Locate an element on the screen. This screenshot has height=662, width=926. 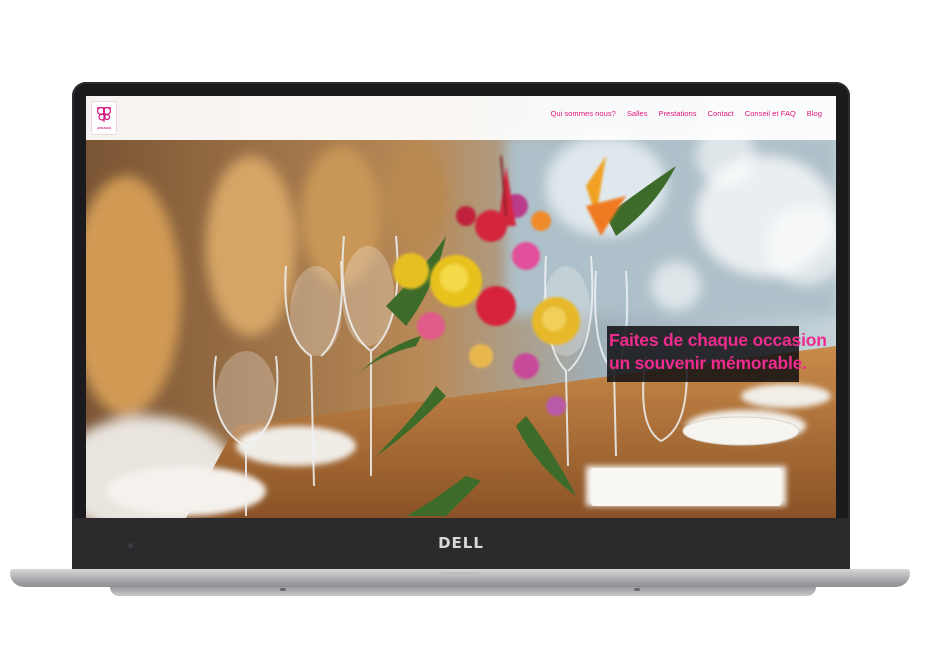
hero-tagline-line-2: un souvenir mémorable. is located at coordinates (708, 363).